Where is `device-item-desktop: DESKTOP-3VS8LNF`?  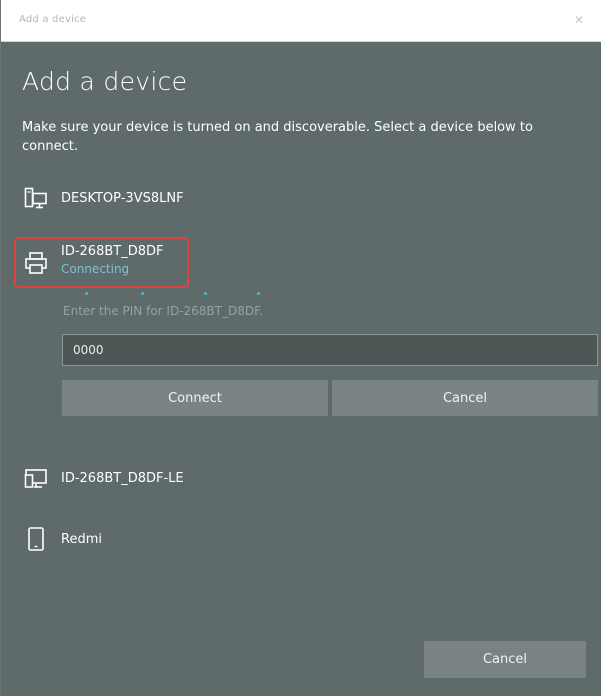 device-item-desktop: DESKTOP-3VS8LNF is located at coordinates (103, 198).